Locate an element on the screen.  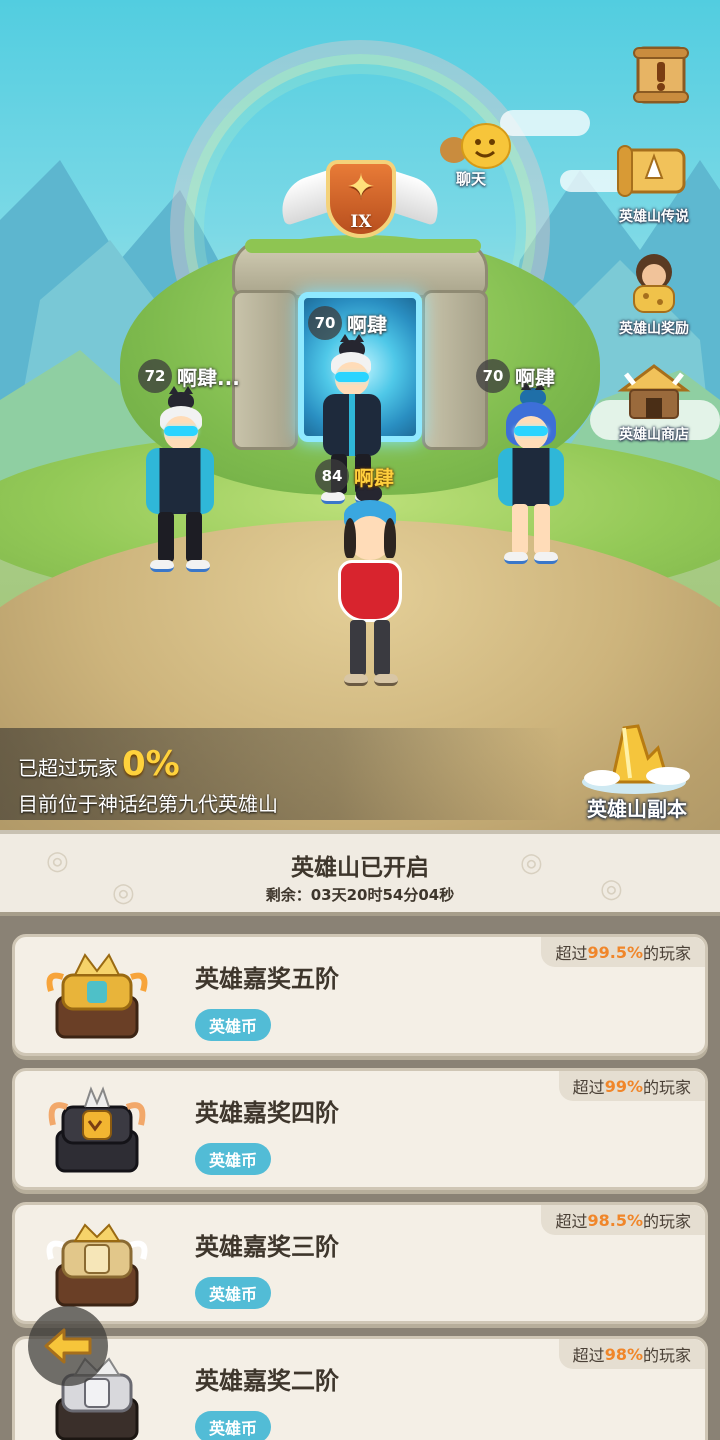
scroll-notice-button is located at coordinates (661, 75).